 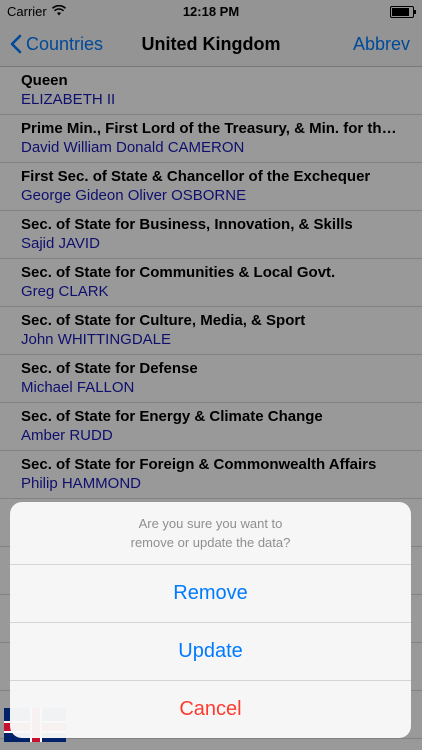 I want to click on remove-button: Remove, so click(x=210, y=594).